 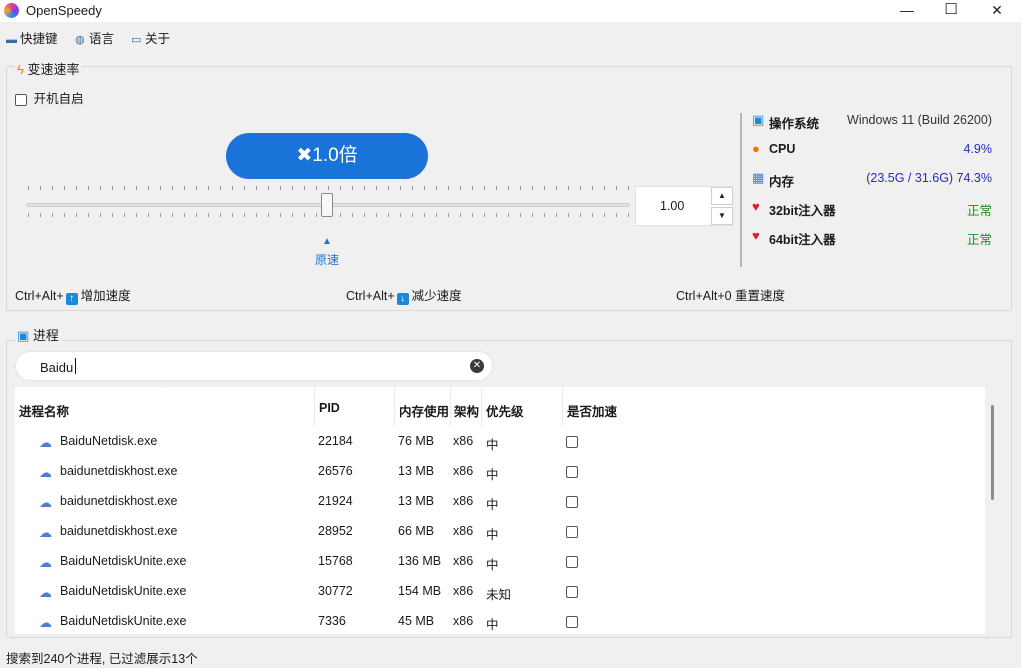 What do you see at coordinates (722, 216) in the screenshot?
I see `spin-down-button: ▼` at bounding box center [722, 216].